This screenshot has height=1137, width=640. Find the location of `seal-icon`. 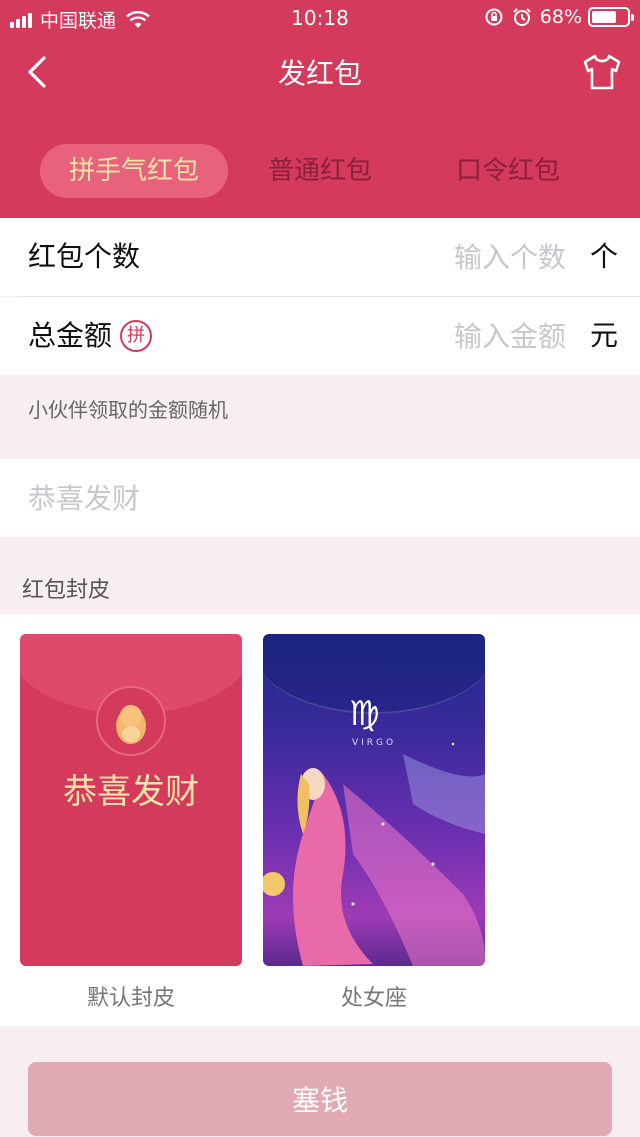

seal-icon is located at coordinates (131, 721).